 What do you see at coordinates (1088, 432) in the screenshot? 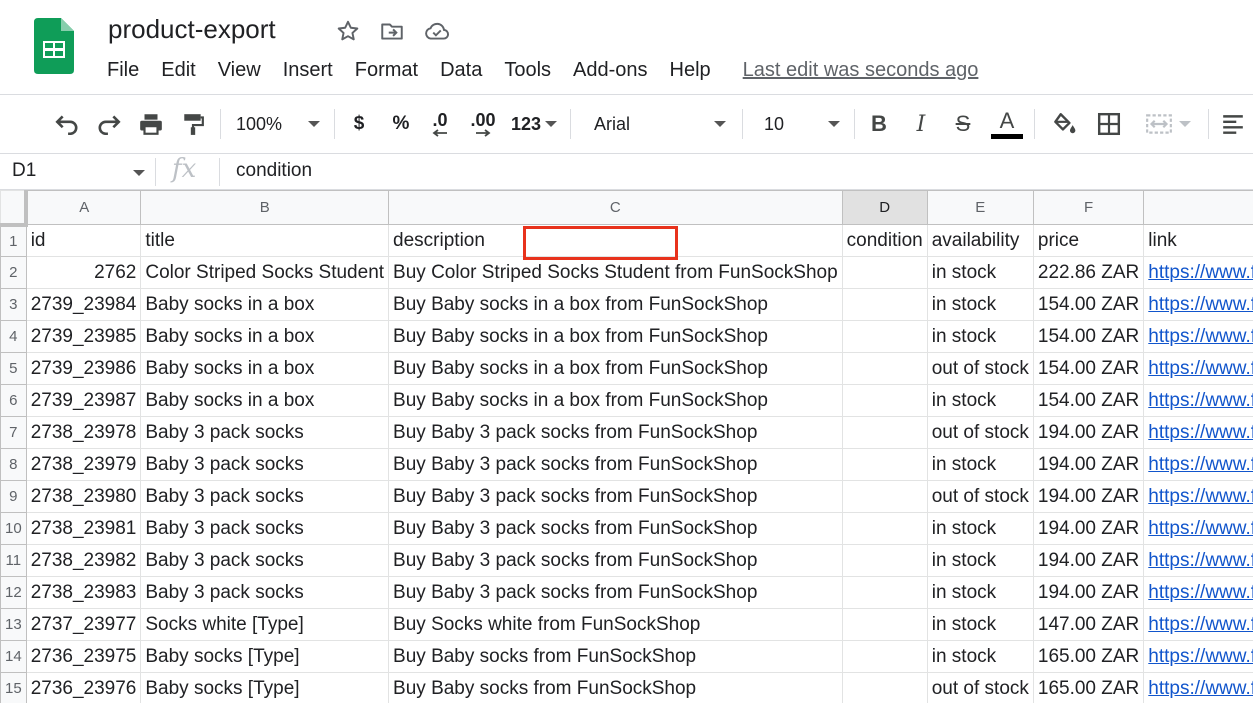
I see `cell-f7: 194.00 ZAR` at bounding box center [1088, 432].